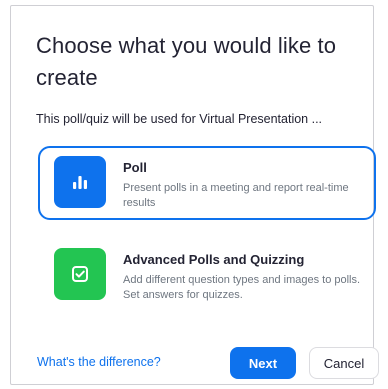 The height and width of the screenshot is (389, 388). What do you see at coordinates (135, 167) in the screenshot?
I see `poll-option-title: Poll` at bounding box center [135, 167].